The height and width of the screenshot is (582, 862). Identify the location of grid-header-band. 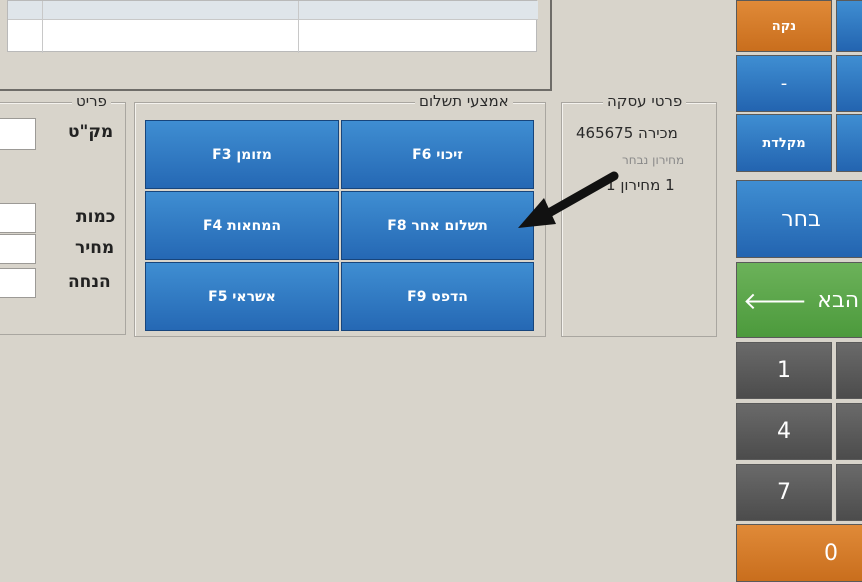
(273, 10).